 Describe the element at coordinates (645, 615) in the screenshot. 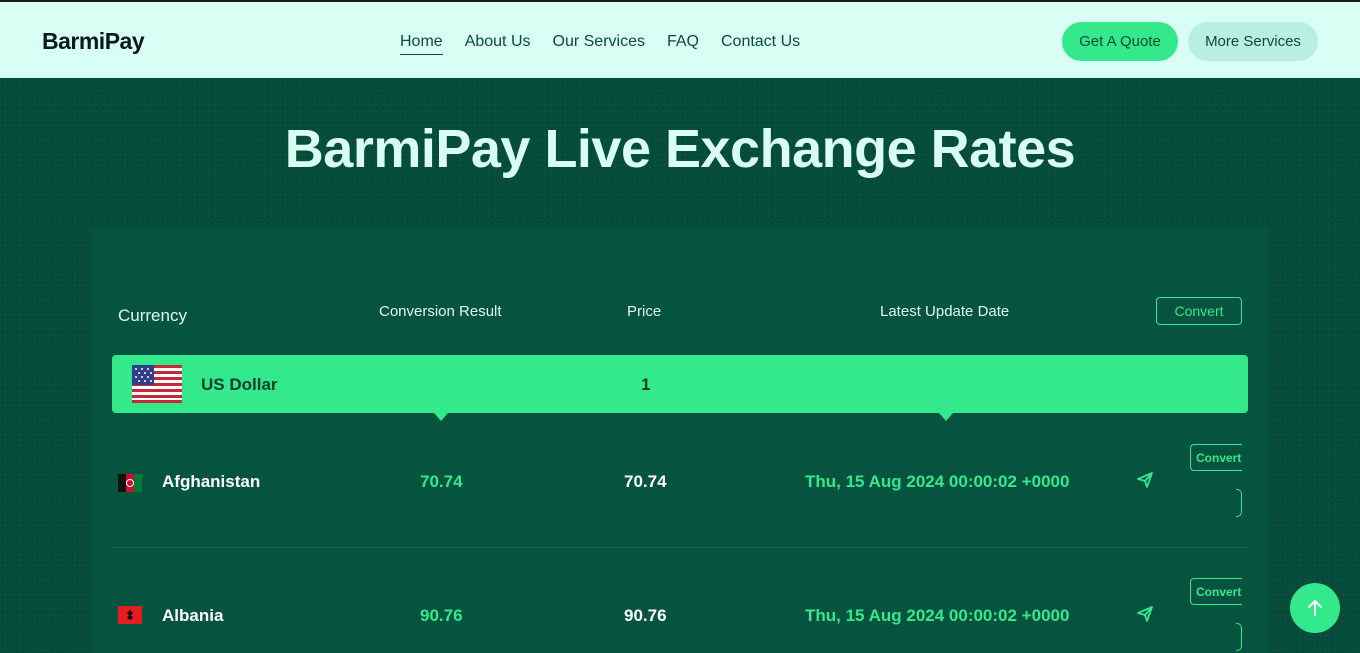

I see `price: 90.76` at that location.